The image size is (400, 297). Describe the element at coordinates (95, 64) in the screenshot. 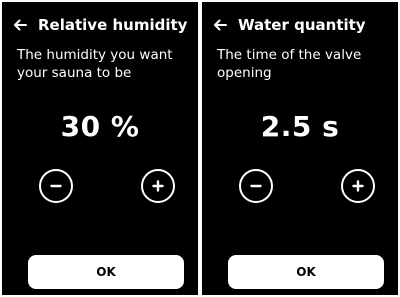

I see `description-text: The humidity you want your sauna to be` at that location.